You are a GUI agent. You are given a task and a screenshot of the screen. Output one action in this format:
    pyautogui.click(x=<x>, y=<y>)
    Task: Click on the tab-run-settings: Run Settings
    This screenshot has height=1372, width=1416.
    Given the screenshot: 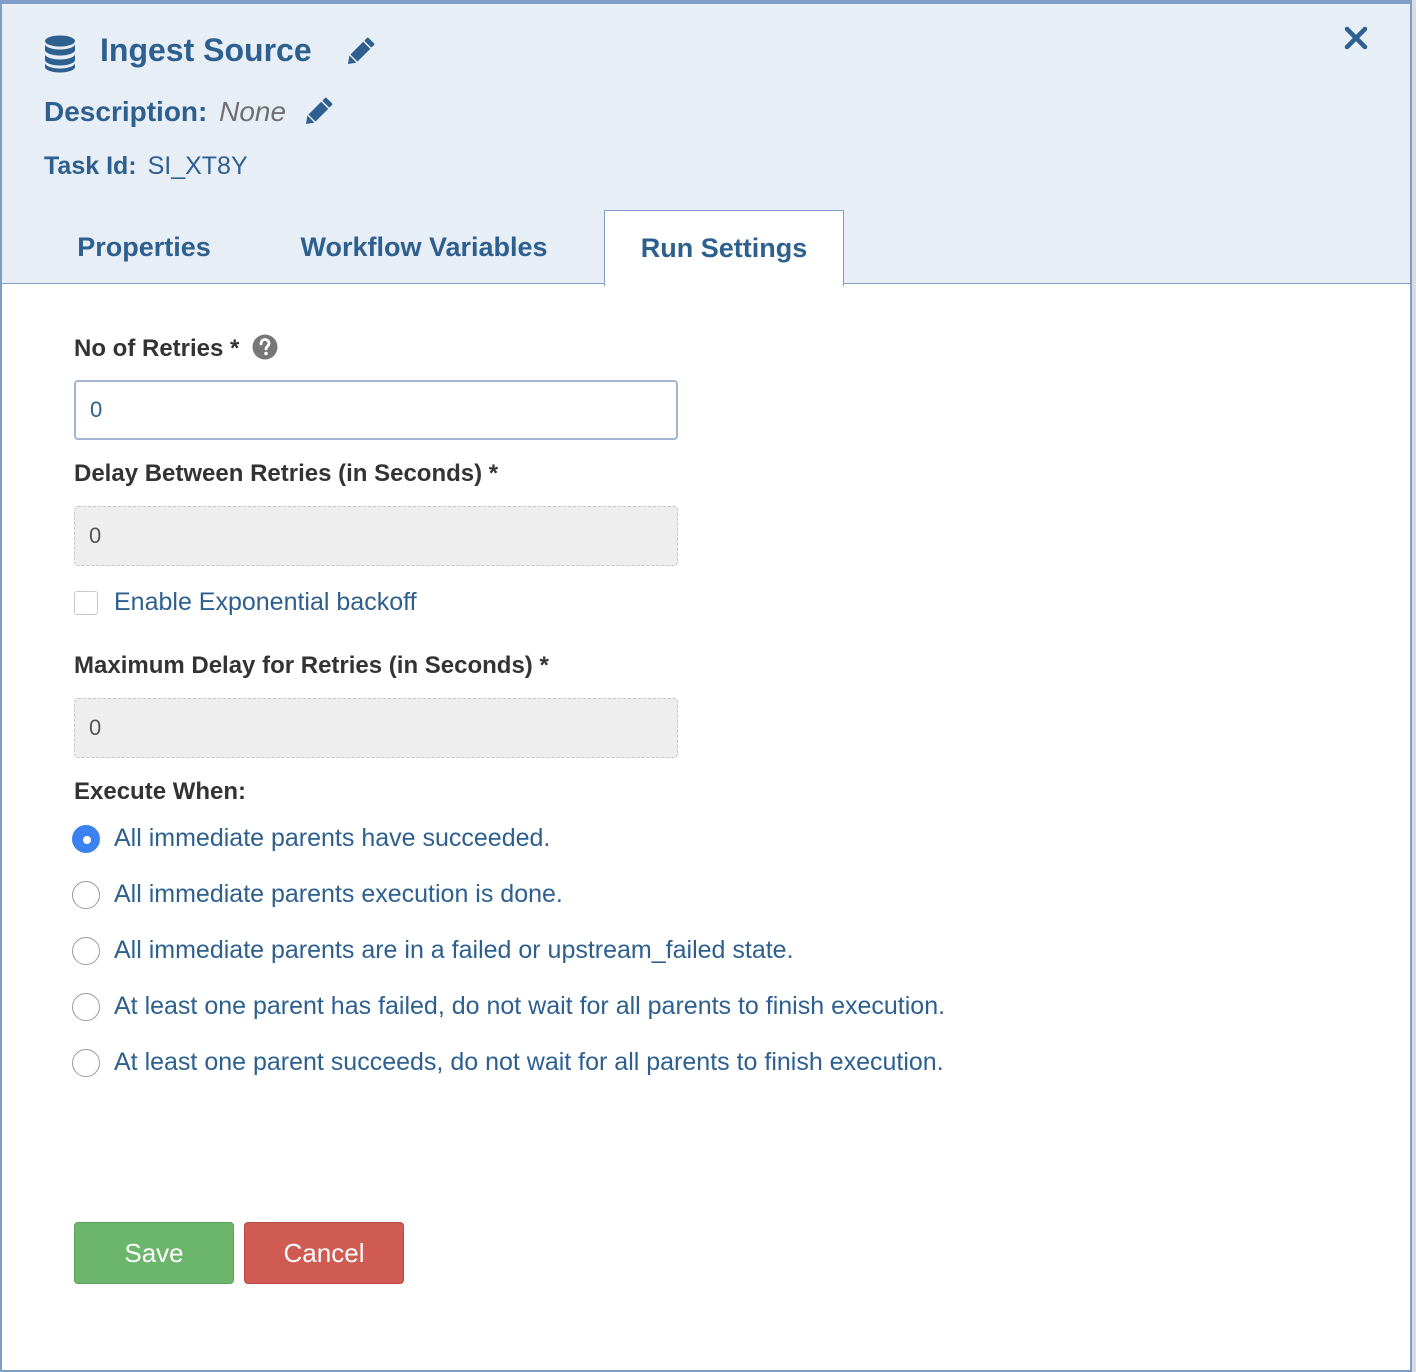 What is the action you would take?
    pyautogui.click(x=724, y=248)
    